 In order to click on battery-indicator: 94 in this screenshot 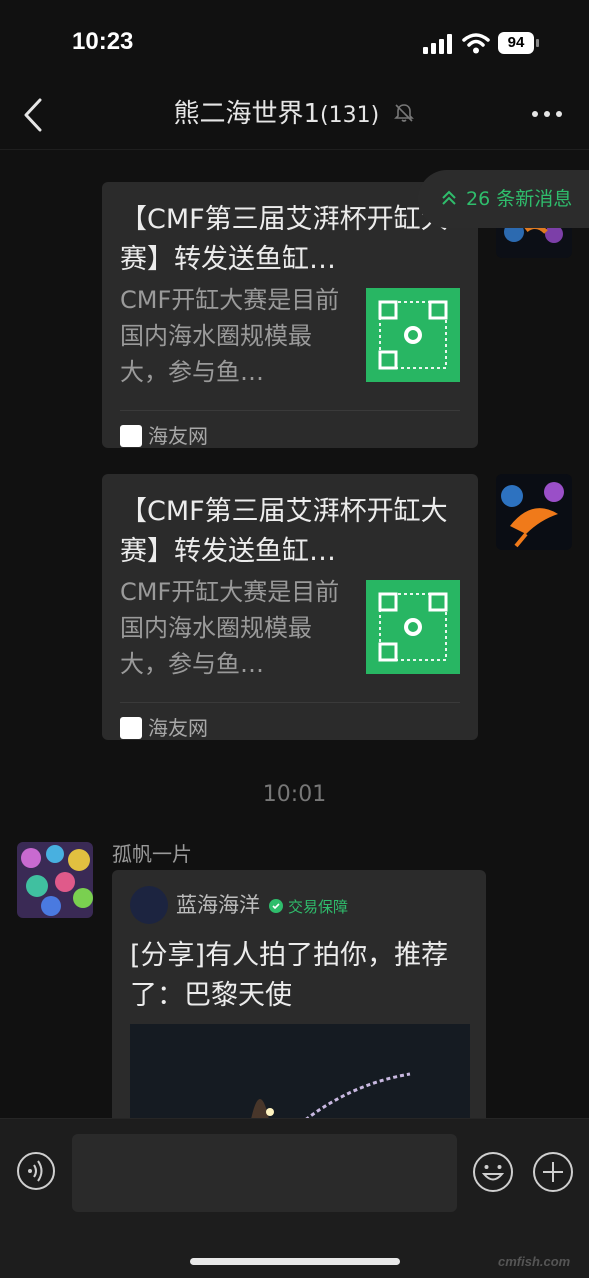, I will do `click(519, 43)`.